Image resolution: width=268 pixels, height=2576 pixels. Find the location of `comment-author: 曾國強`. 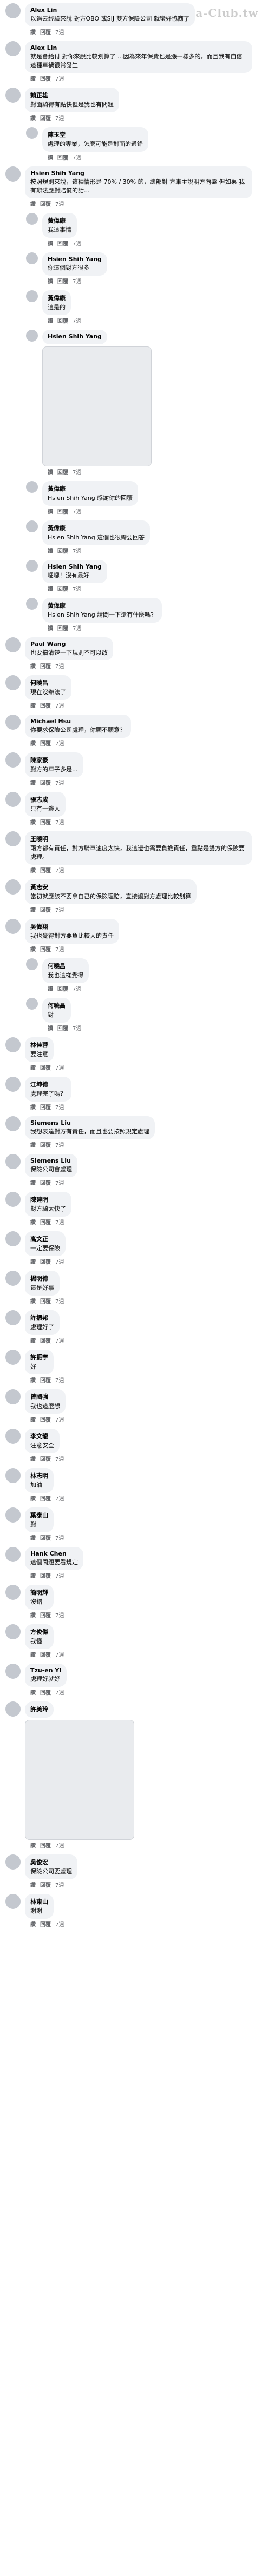

comment-author: 曾國強 is located at coordinates (45, 1397).